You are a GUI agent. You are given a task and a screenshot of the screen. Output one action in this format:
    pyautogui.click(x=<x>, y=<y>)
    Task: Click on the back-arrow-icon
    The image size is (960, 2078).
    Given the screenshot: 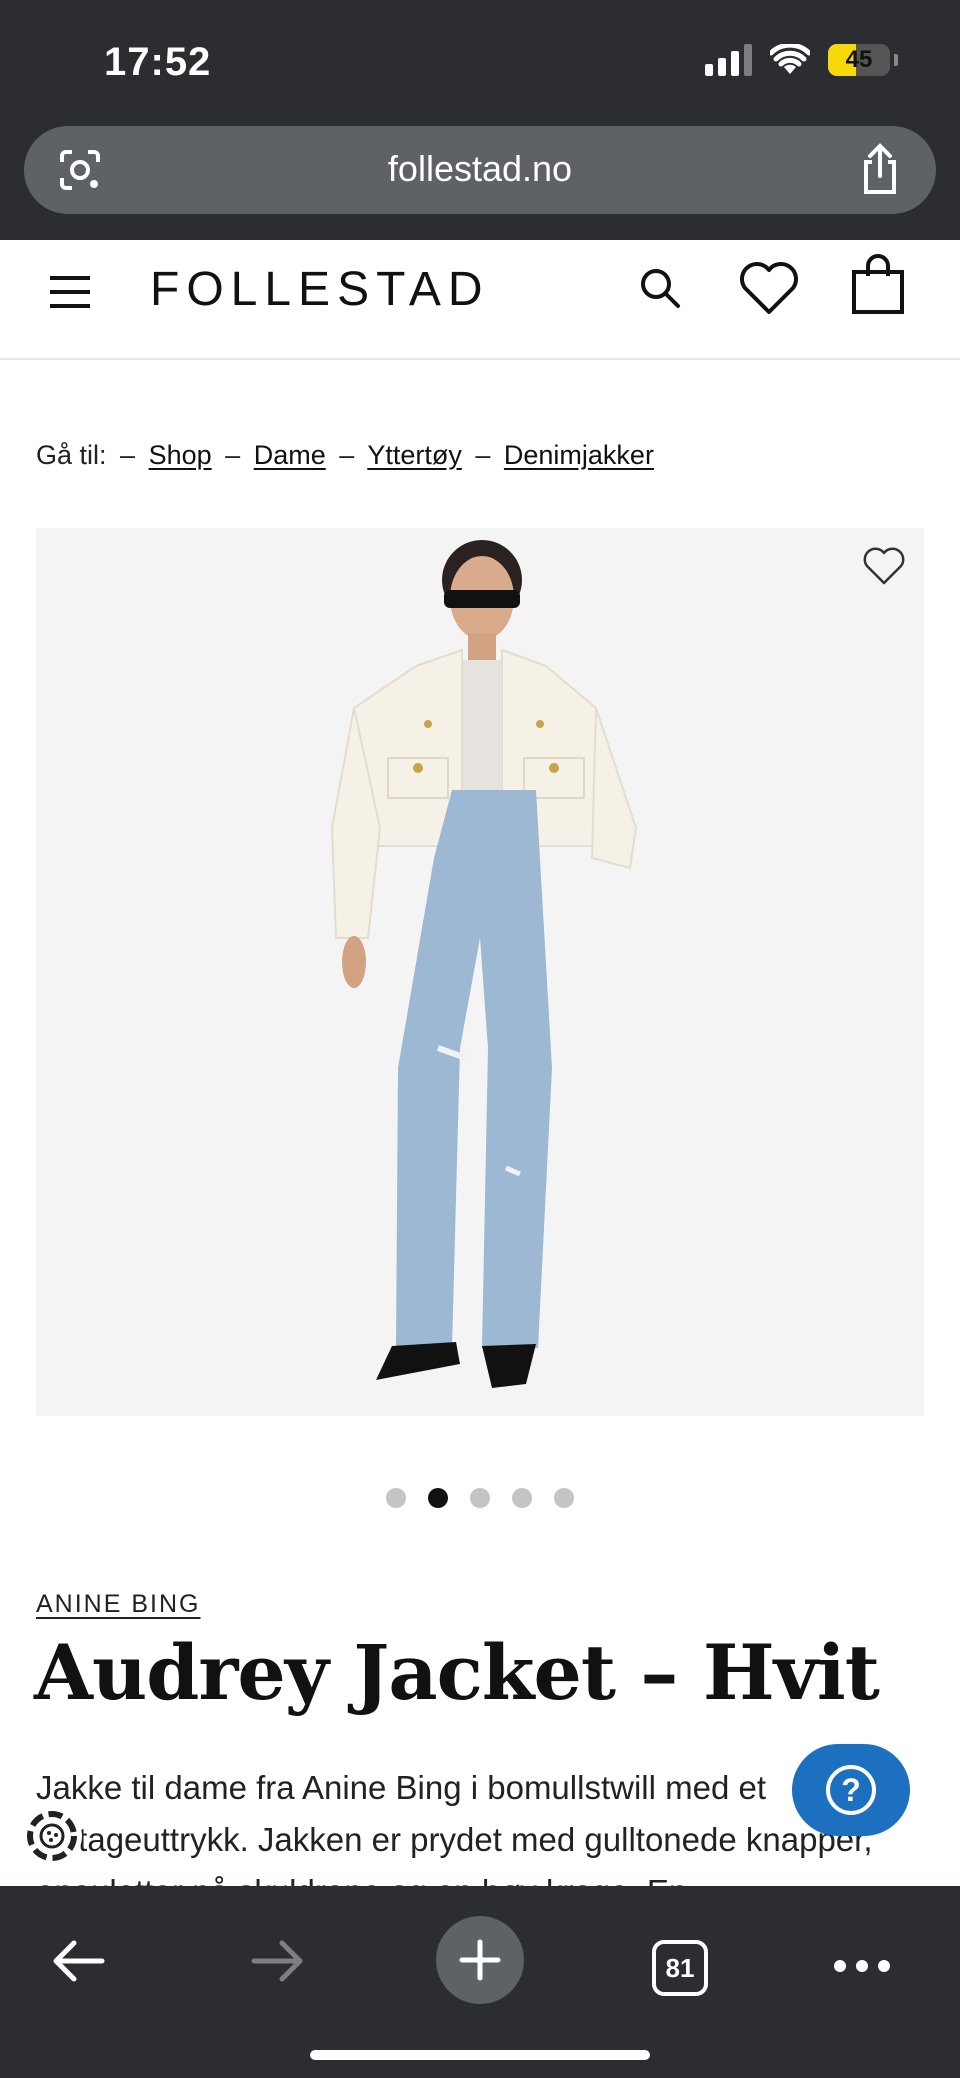 What is the action you would take?
    pyautogui.click(x=78, y=1961)
    